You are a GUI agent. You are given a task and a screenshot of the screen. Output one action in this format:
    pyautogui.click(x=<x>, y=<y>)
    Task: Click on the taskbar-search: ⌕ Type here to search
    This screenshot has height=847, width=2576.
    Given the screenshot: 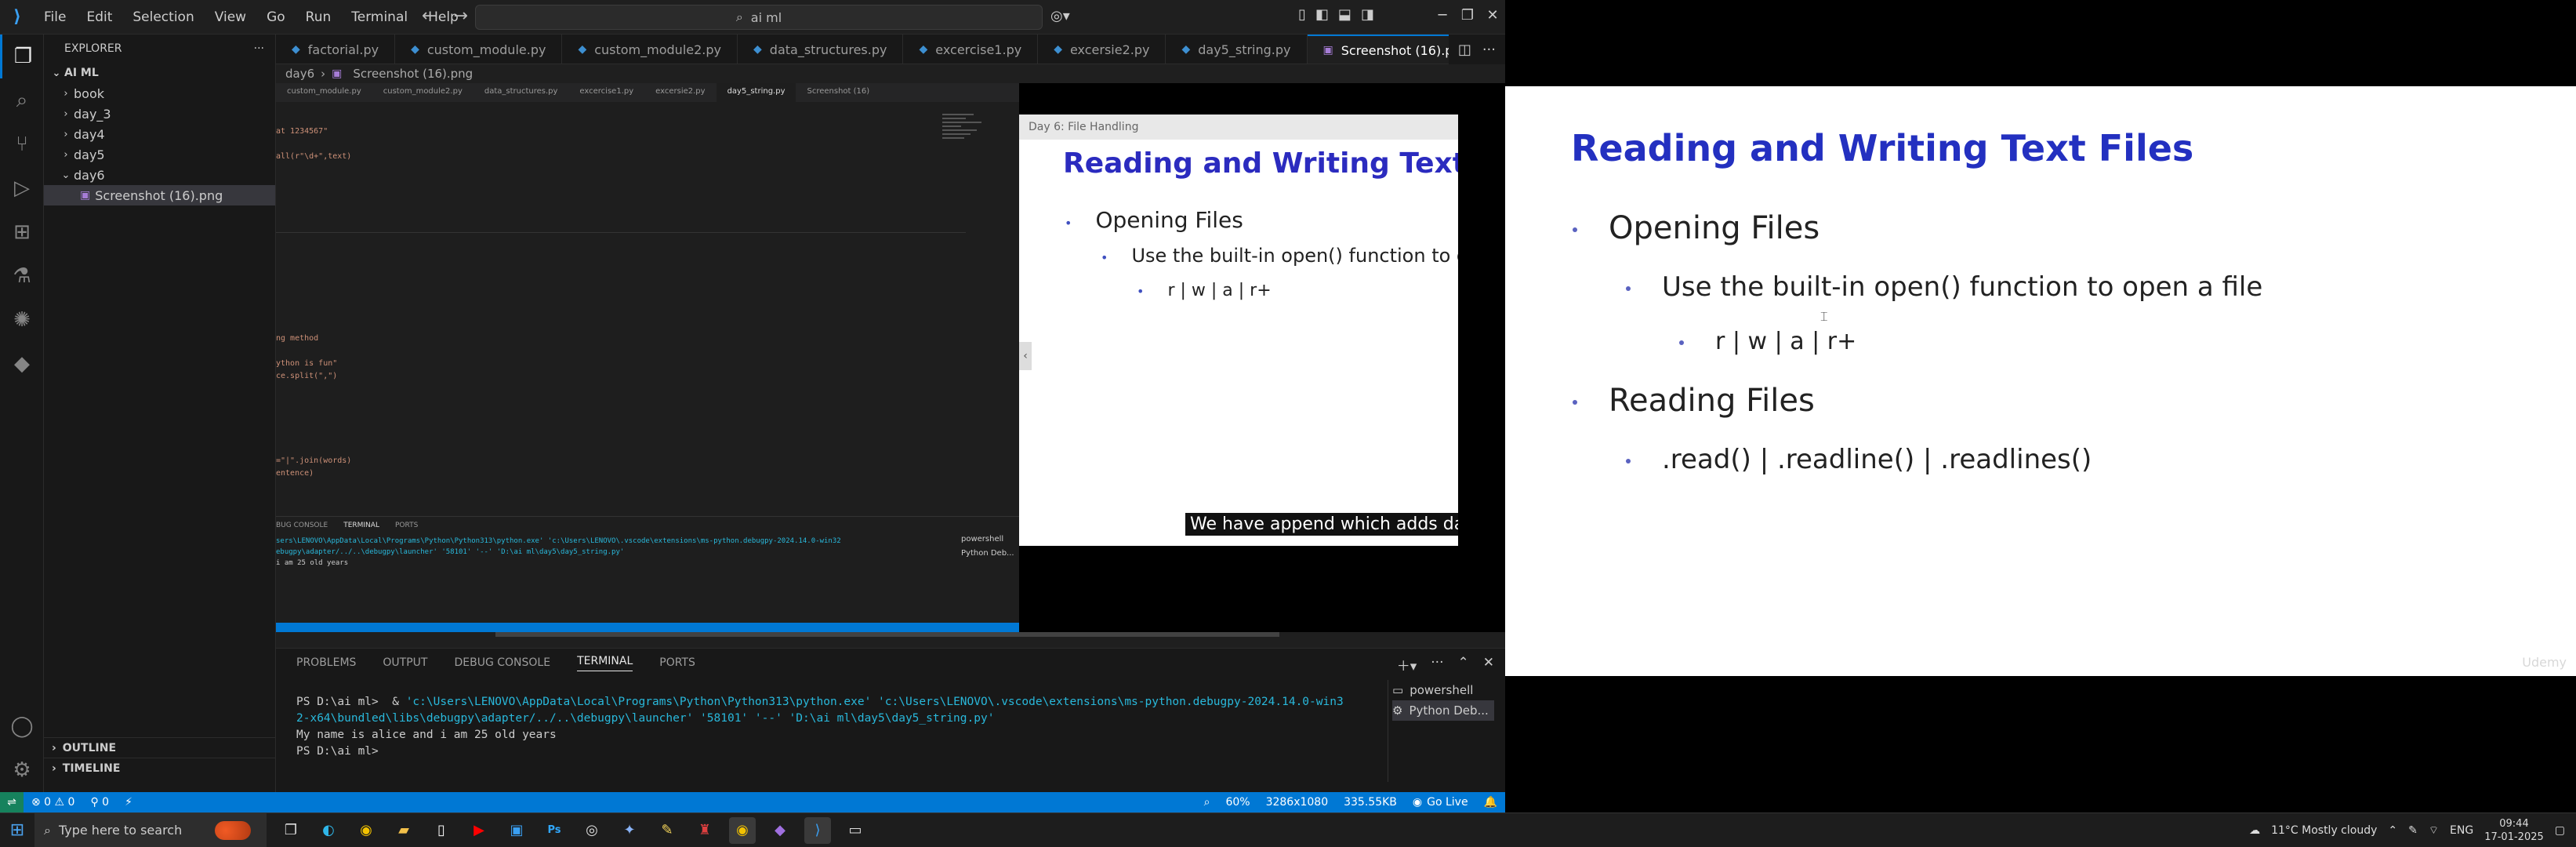 What is the action you would take?
    pyautogui.click(x=150, y=829)
    